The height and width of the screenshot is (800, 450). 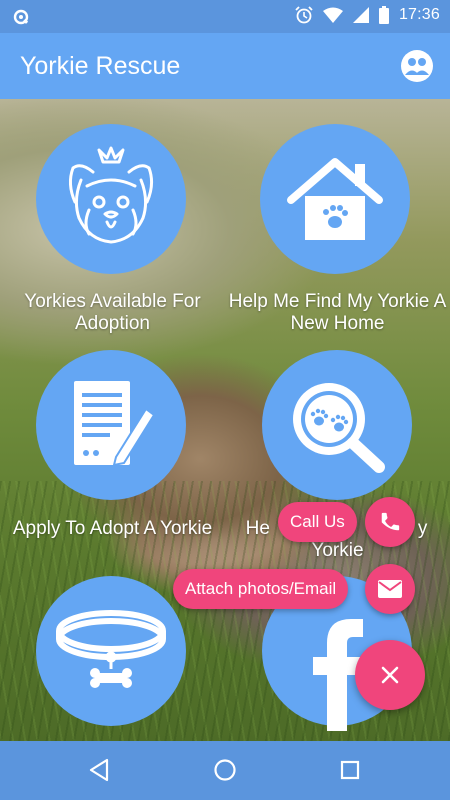 I want to click on people-icon, so click(x=417, y=66).